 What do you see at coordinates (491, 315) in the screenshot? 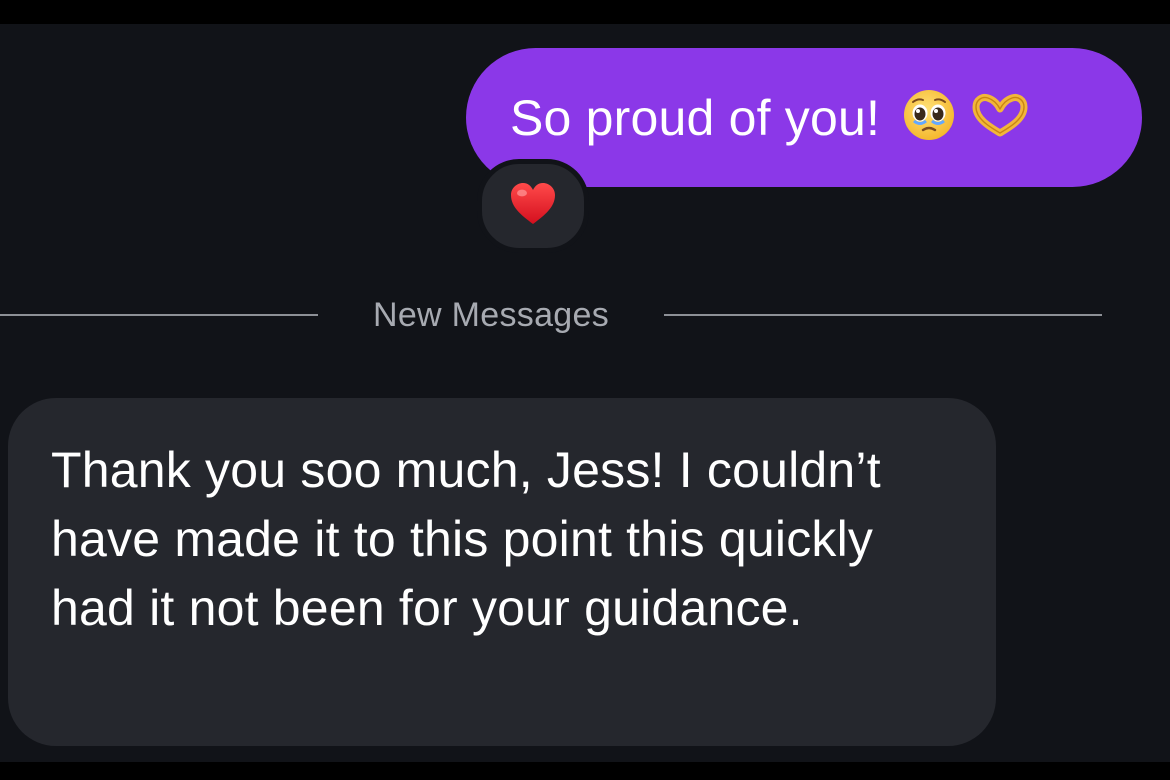
I see `new-messages-label: New Messages` at bounding box center [491, 315].